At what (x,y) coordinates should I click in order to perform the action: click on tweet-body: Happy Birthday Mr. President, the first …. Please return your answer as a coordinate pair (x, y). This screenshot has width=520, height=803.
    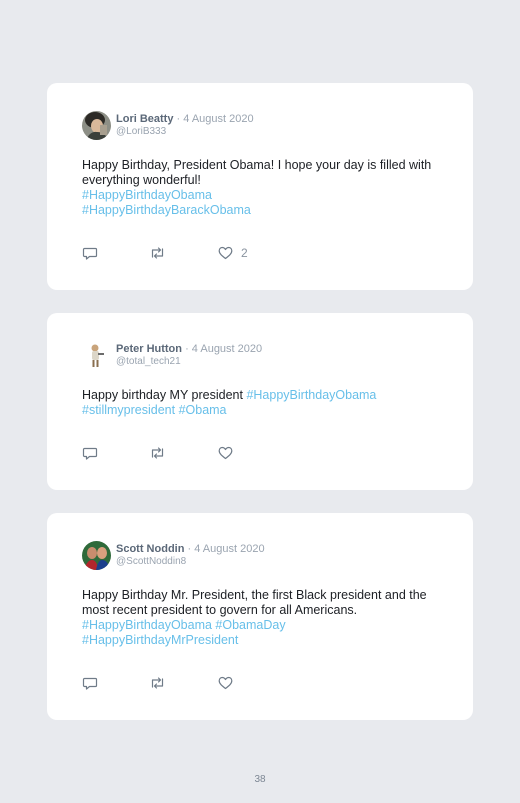
    Looking at the image, I should click on (264, 618).